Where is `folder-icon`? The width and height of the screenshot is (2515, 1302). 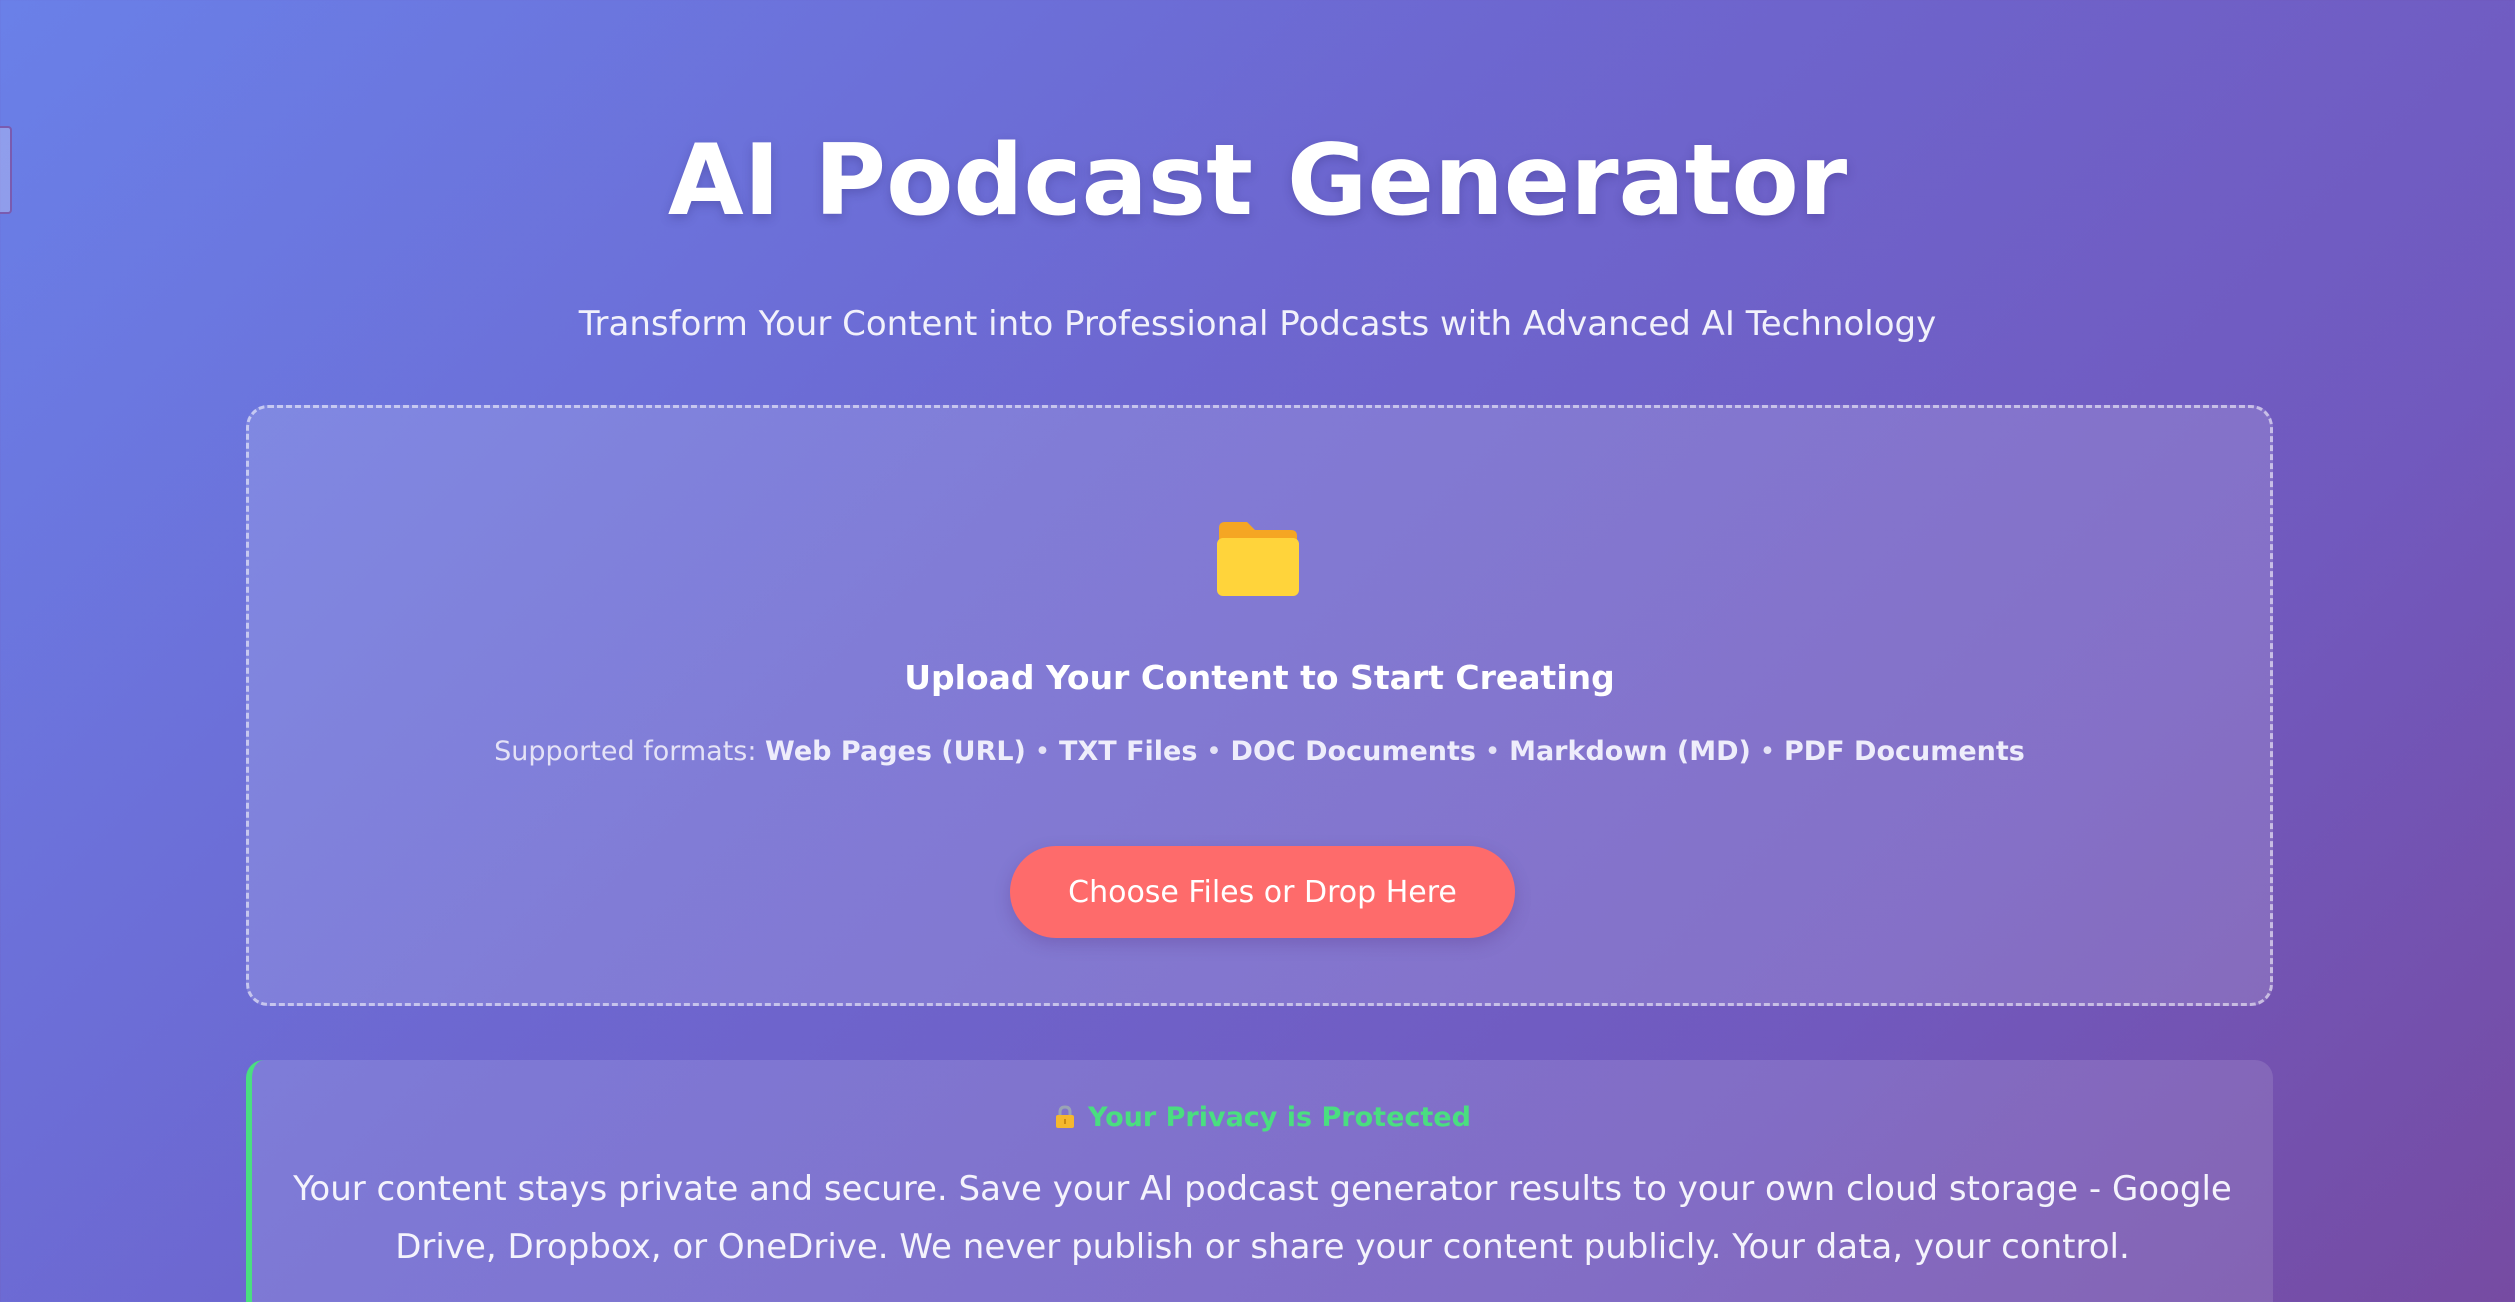 folder-icon is located at coordinates (1258, 559).